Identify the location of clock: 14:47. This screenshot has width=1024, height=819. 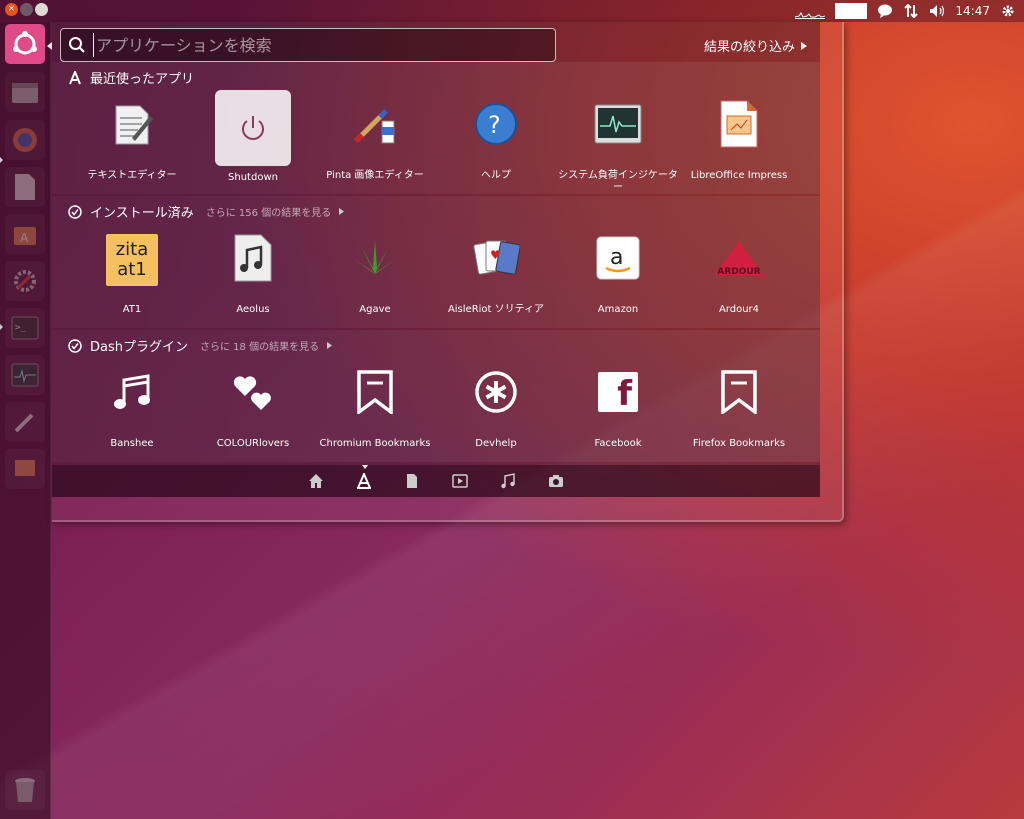
(972, 11).